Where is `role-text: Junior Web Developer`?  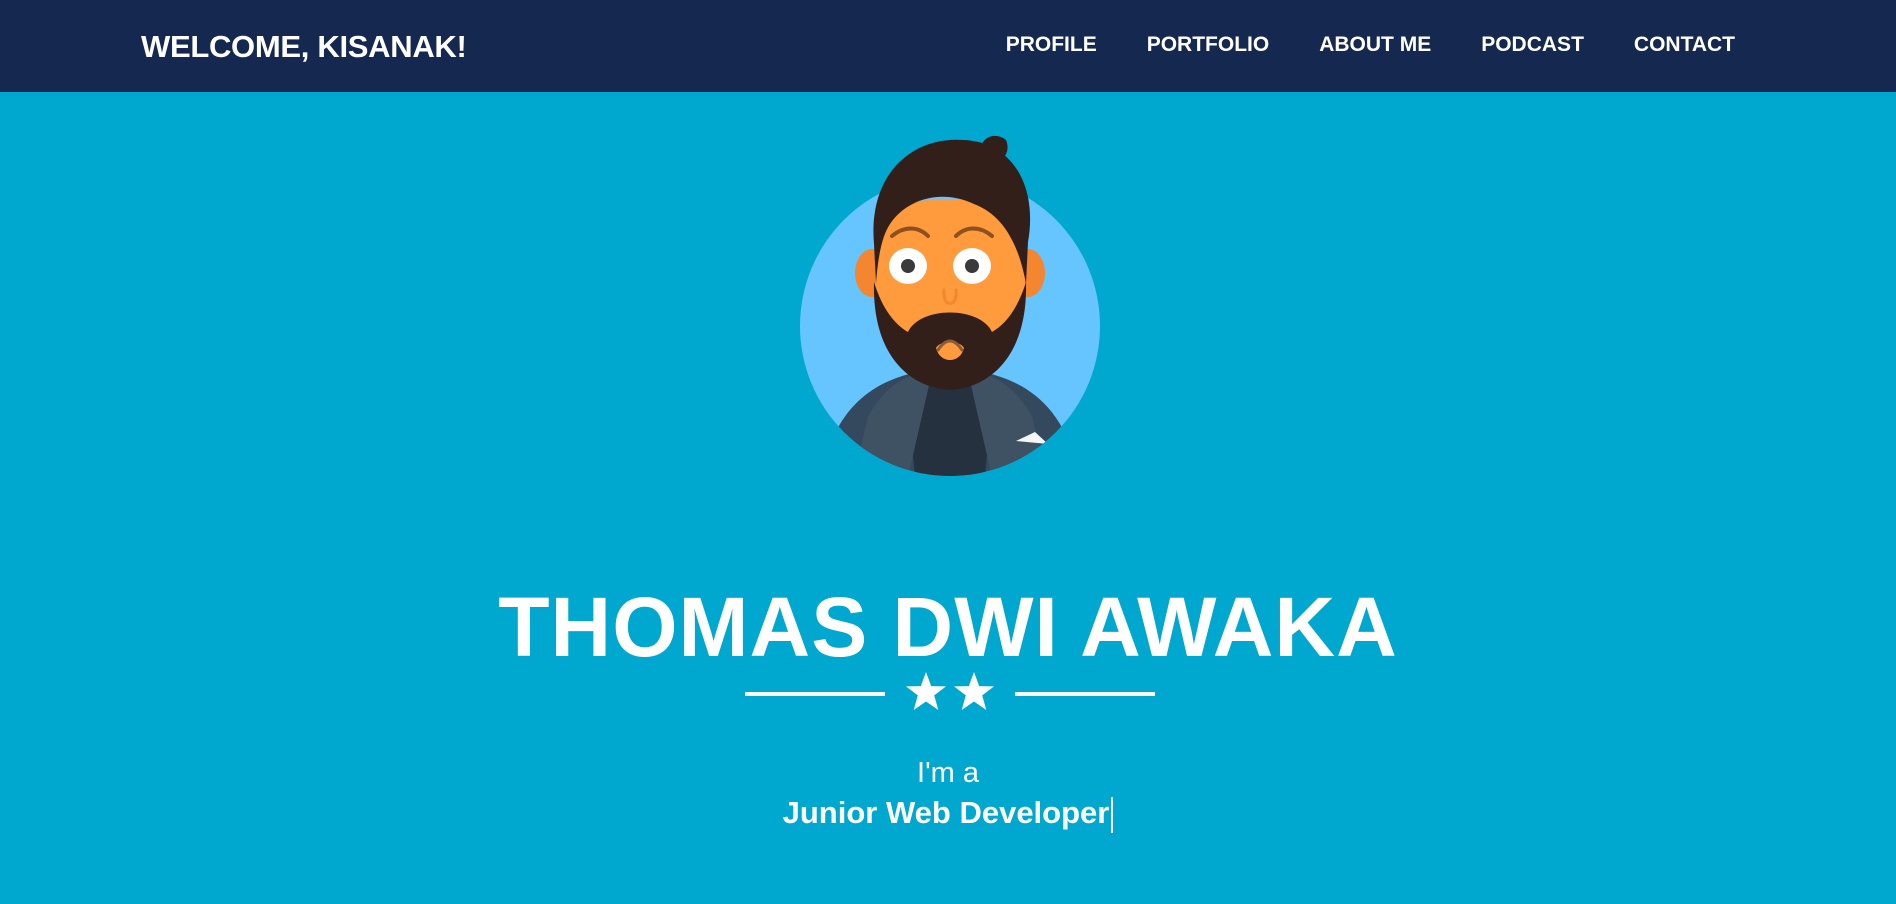
role-text: Junior Web Developer is located at coordinates (946, 812).